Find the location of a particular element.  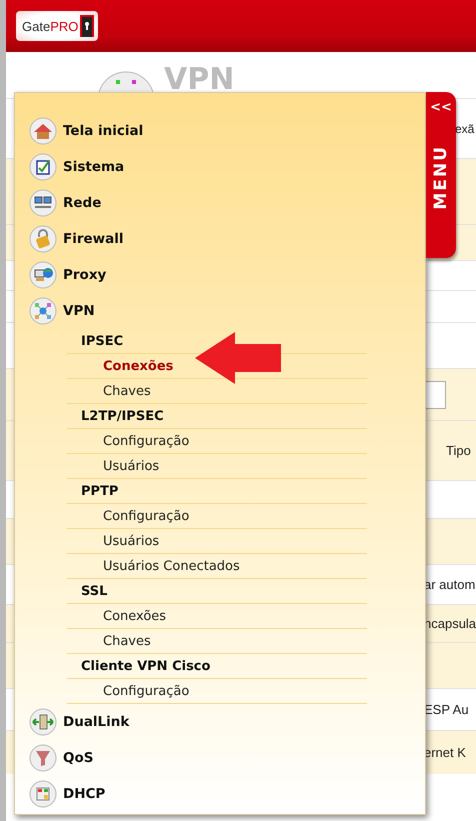

submenu-item: Usuários Conectados is located at coordinates (217, 566).